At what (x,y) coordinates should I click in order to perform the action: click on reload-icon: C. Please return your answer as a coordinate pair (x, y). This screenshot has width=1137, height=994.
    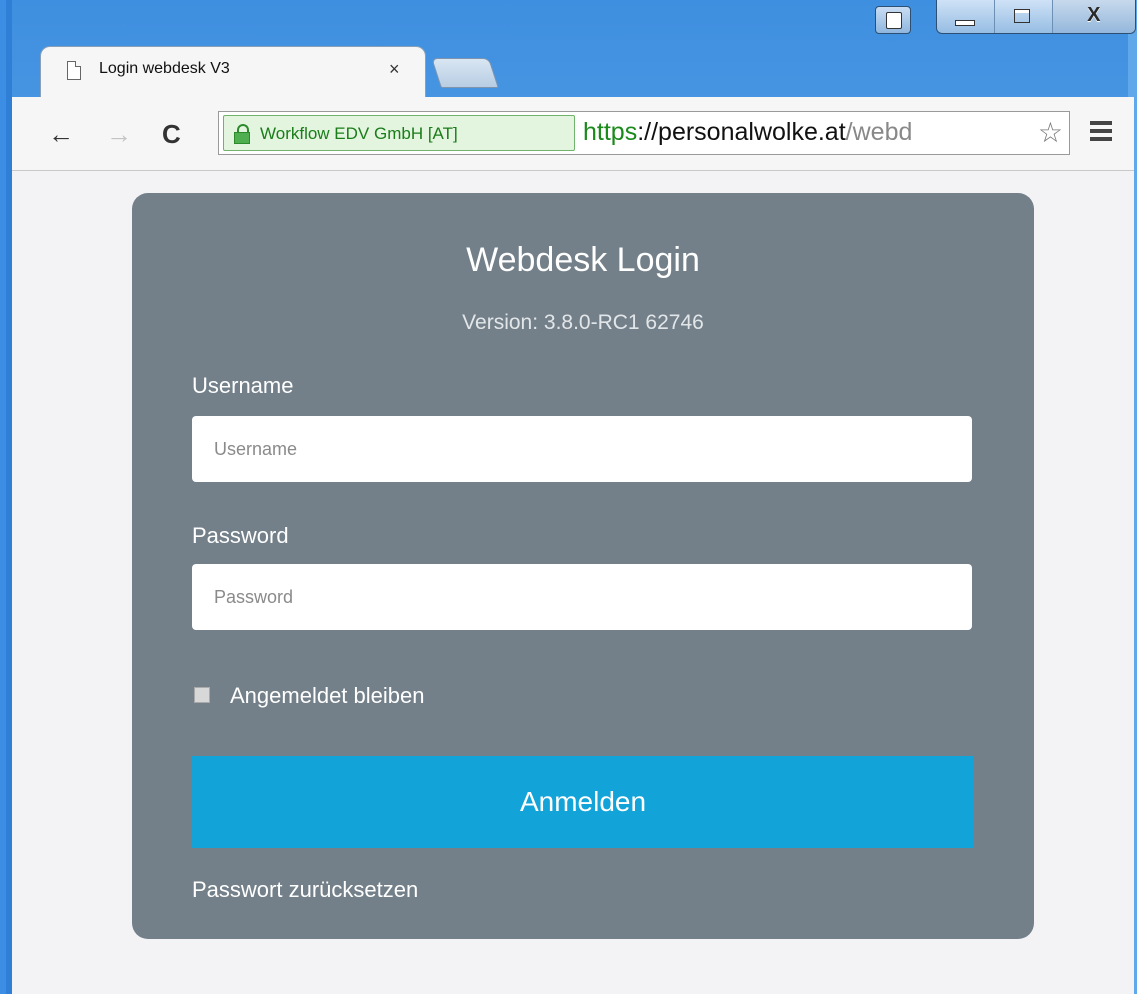
    Looking at the image, I should click on (171, 134).